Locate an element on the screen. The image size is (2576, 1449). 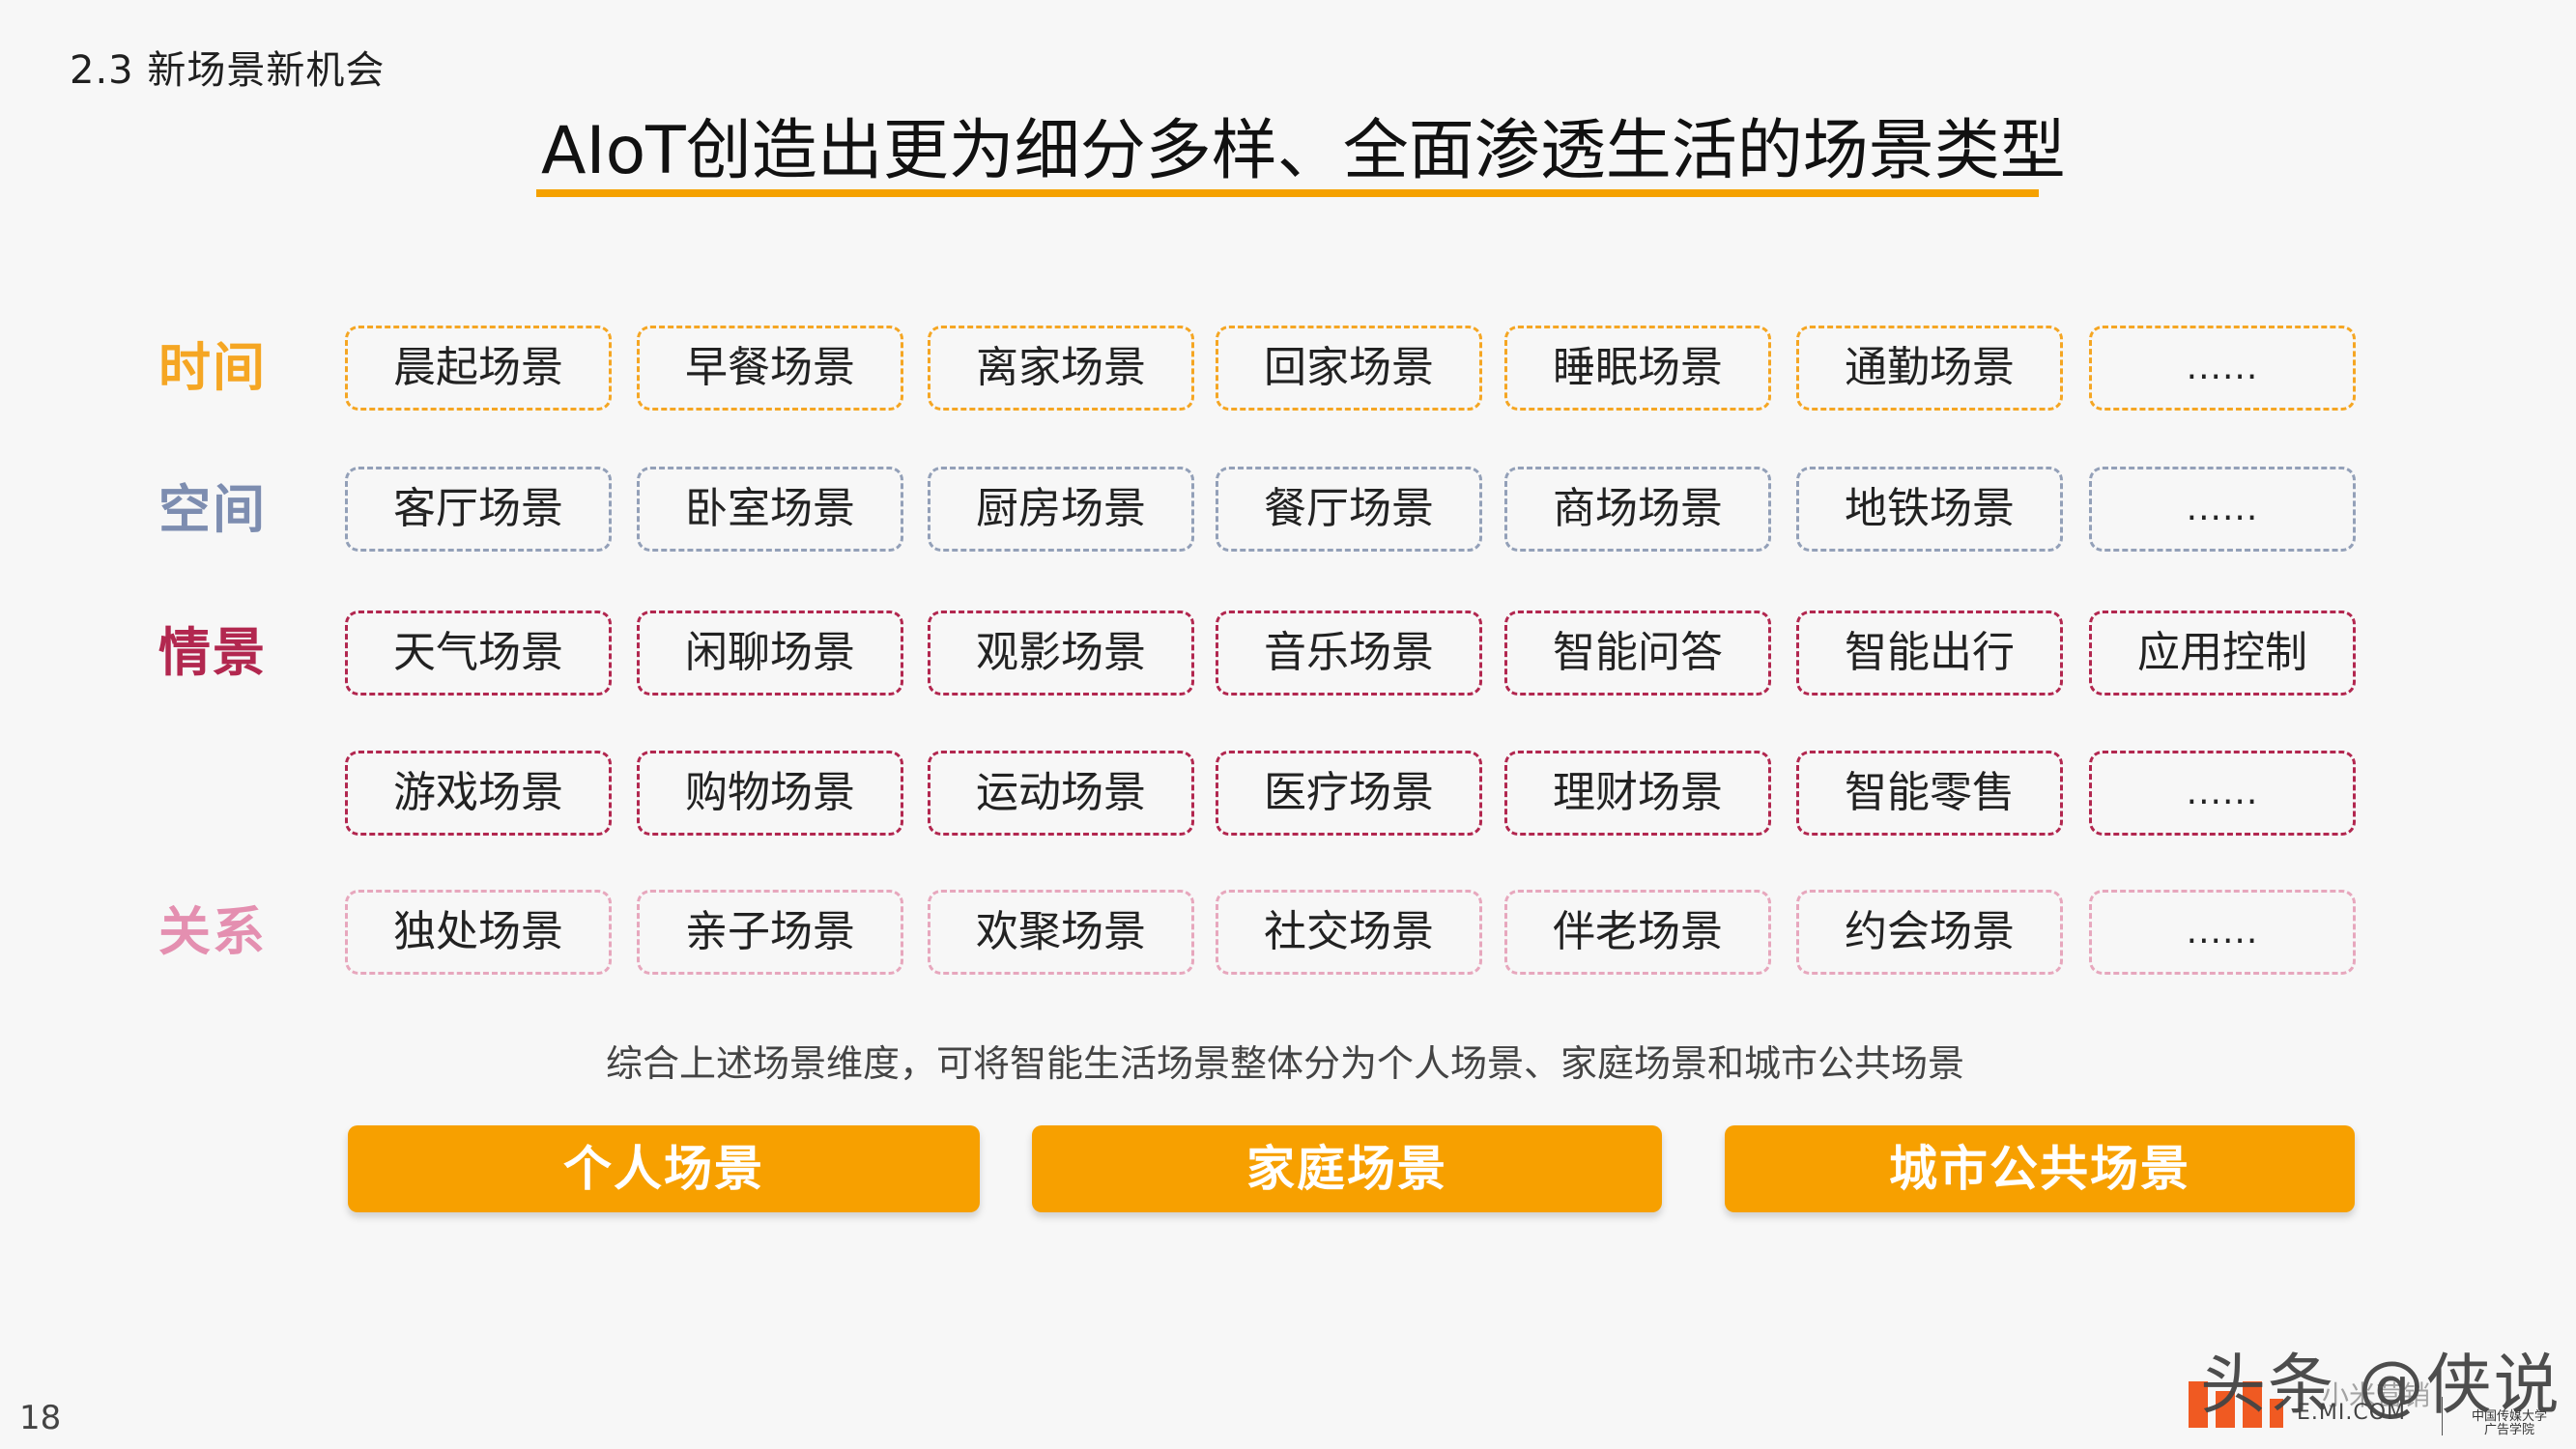
scene-cell: 亲子场景 is located at coordinates (770, 932).